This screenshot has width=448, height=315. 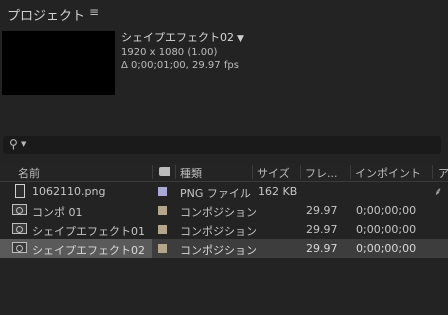 I want to click on preview-thumbnail, so click(x=58, y=63).